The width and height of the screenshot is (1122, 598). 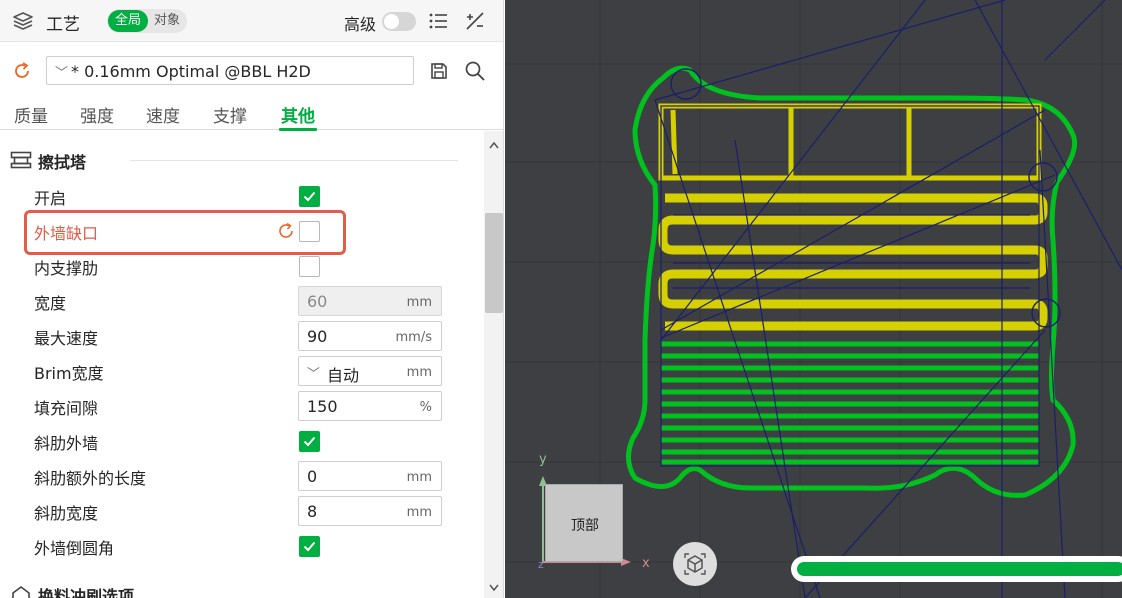 I want to click on width-field: 60 mm, so click(x=370, y=301).